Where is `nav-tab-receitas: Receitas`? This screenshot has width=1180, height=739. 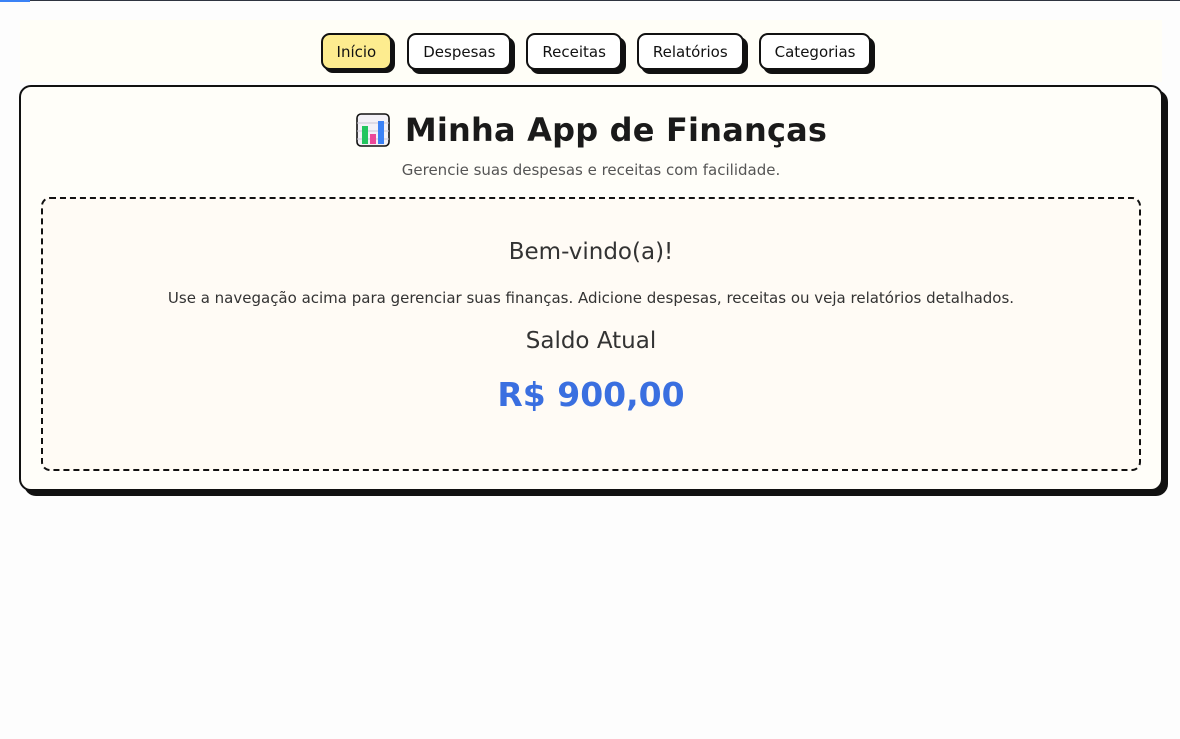
nav-tab-receitas: Receitas is located at coordinates (574, 51).